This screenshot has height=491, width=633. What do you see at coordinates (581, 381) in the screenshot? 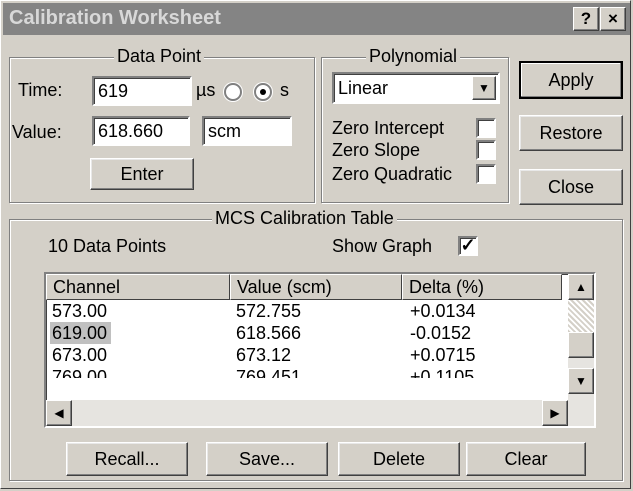
I see `scroll-down-icon: ▼` at bounding box center [581, 381].